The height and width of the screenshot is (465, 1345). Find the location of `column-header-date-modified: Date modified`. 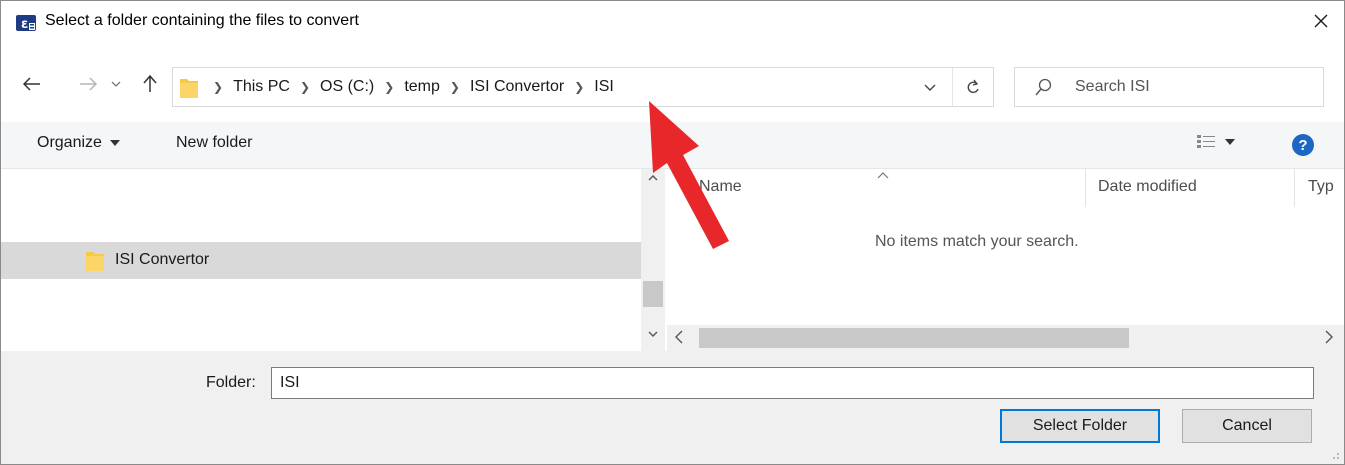

column-header-date-modified: Date modified is located at coordinates (1147, 187).